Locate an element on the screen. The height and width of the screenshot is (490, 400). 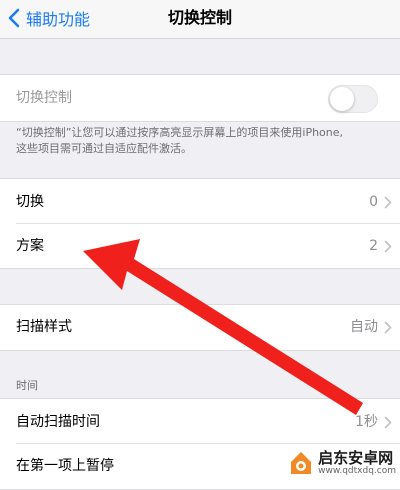
switch-control-toggle is located at coordinates (353, 99).